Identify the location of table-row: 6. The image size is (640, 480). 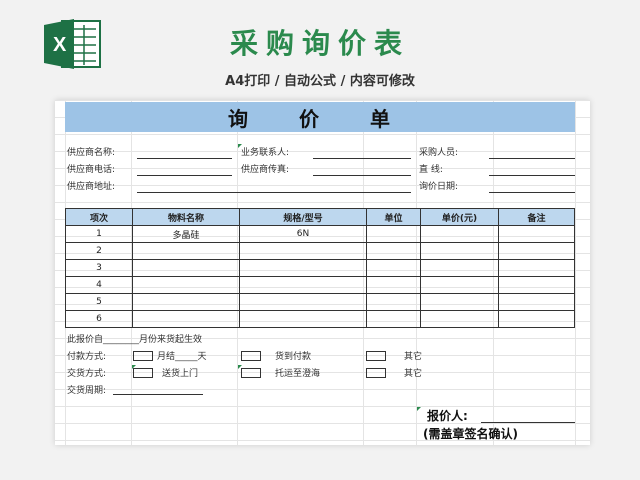
(320, 319).